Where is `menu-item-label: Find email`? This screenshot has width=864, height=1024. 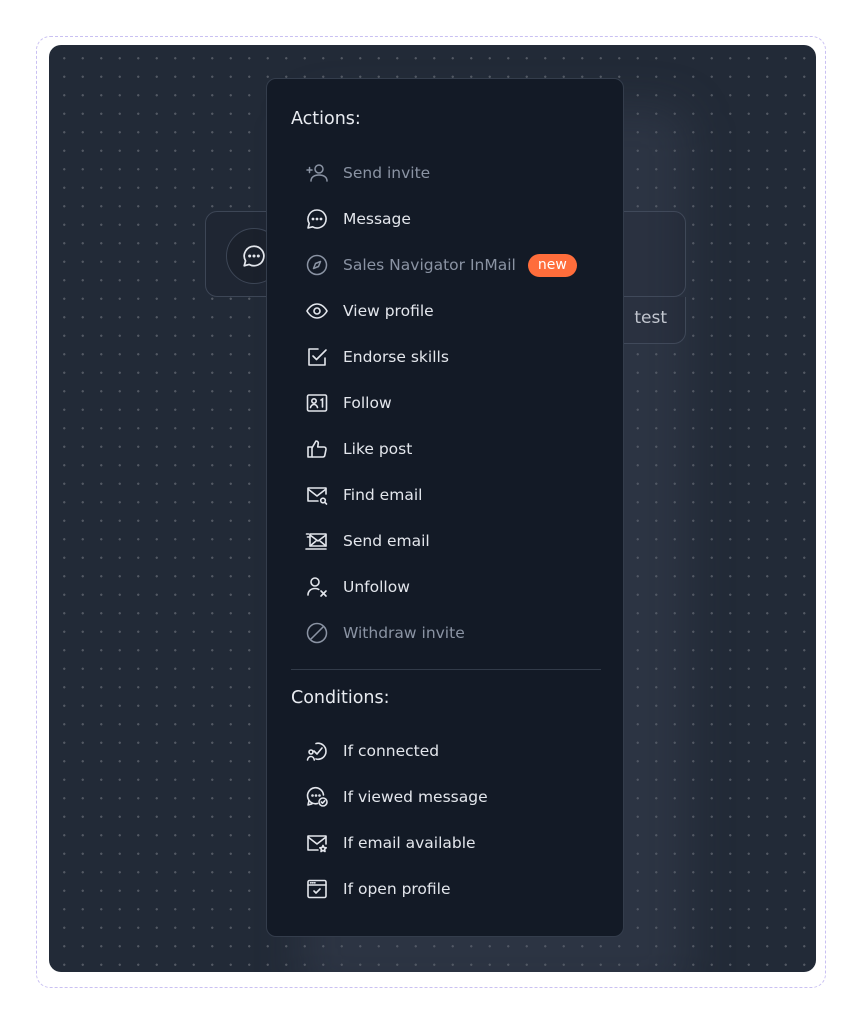 menu-item-label: Find email is located at coordinates (383, 495).